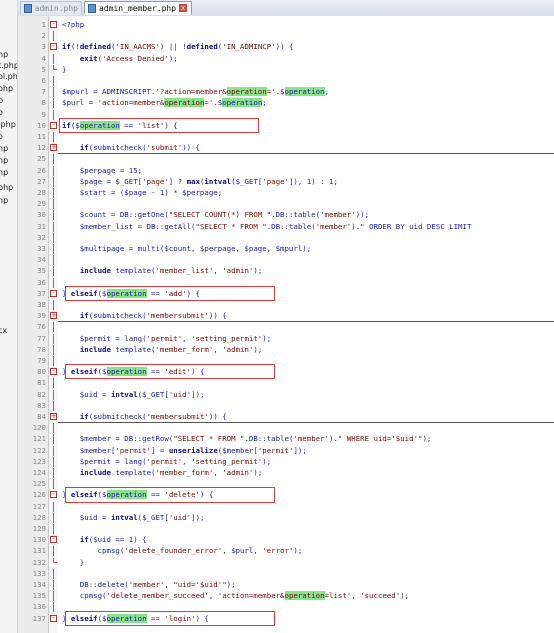  I want to click on file-item: cx, so click(3, 330).